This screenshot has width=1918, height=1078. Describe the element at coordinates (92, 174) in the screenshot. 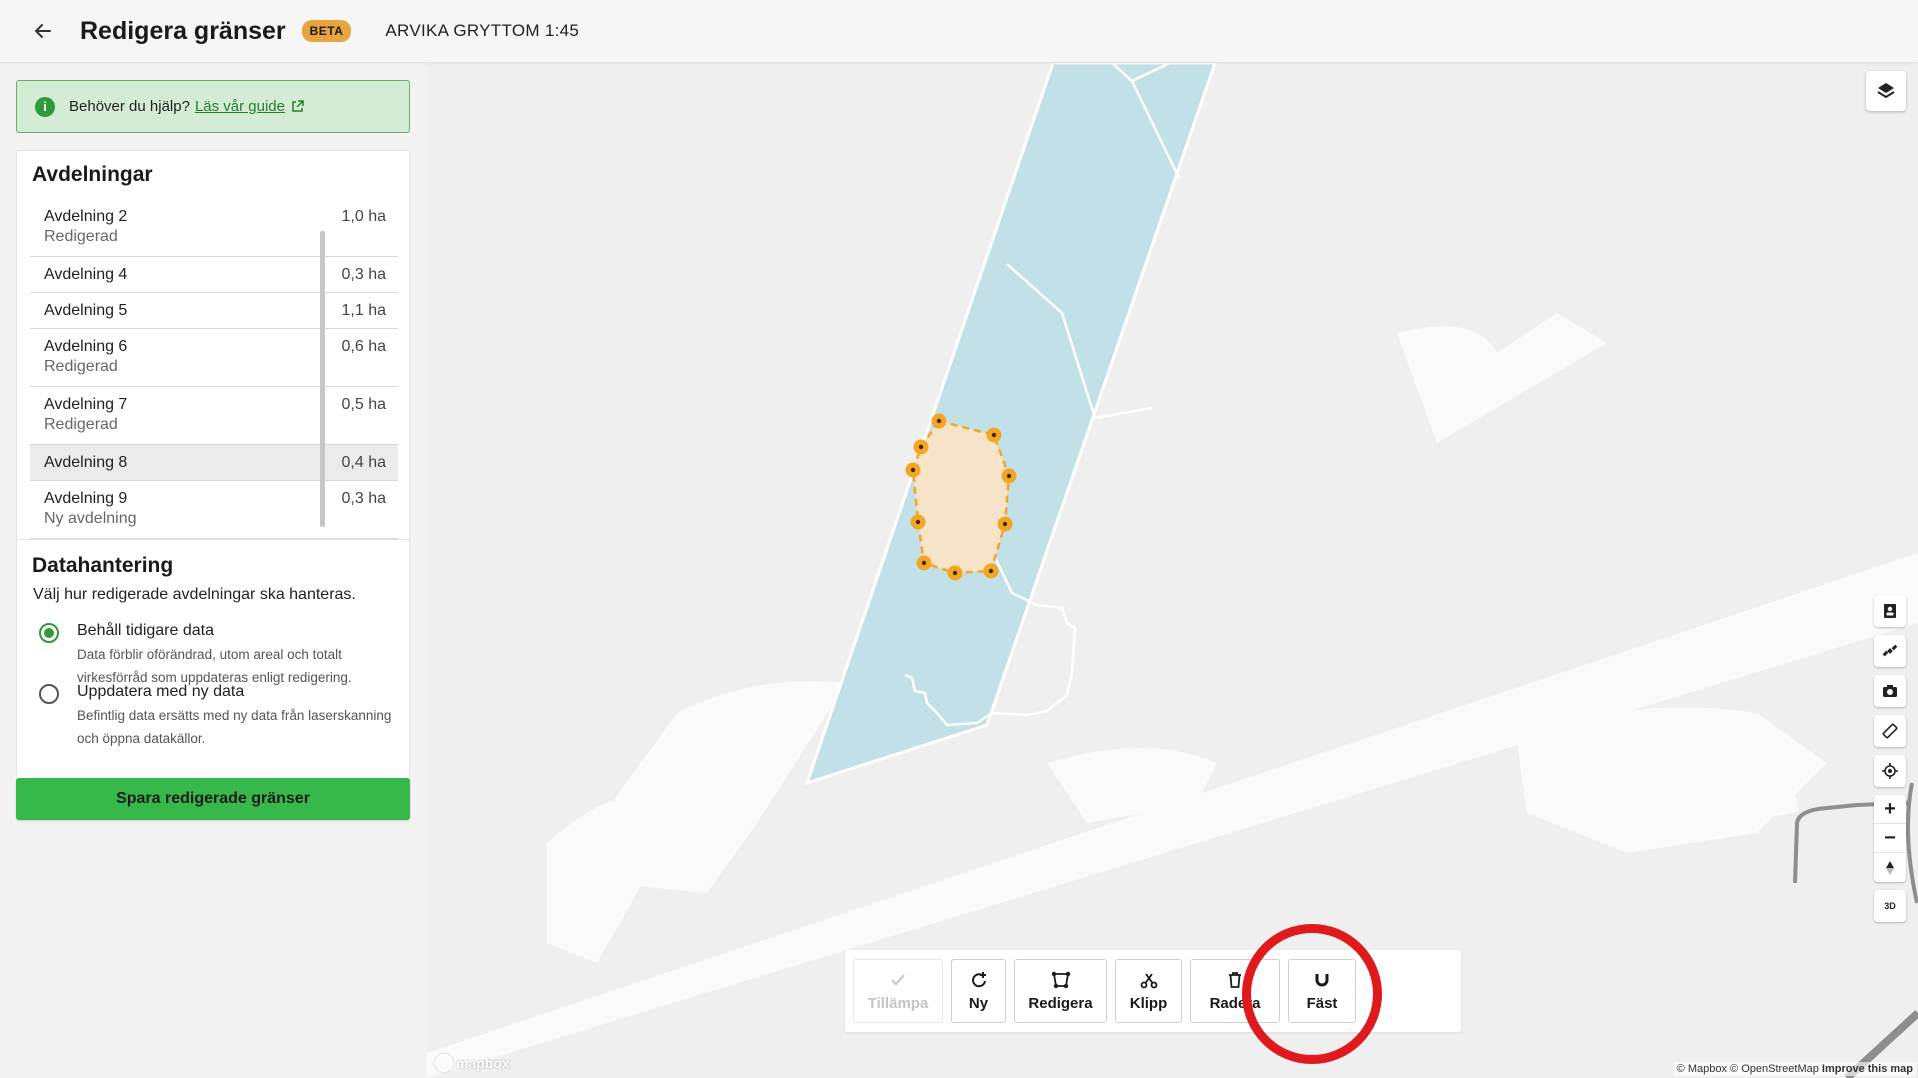

I see `avdelningar-title: Avdelningar` at that location.